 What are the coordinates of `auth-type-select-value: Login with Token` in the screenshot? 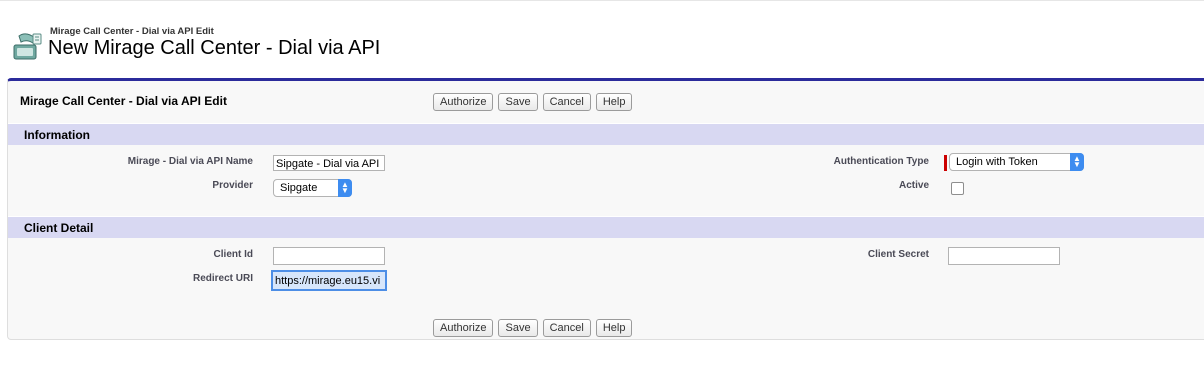 It's located at (997, 162).